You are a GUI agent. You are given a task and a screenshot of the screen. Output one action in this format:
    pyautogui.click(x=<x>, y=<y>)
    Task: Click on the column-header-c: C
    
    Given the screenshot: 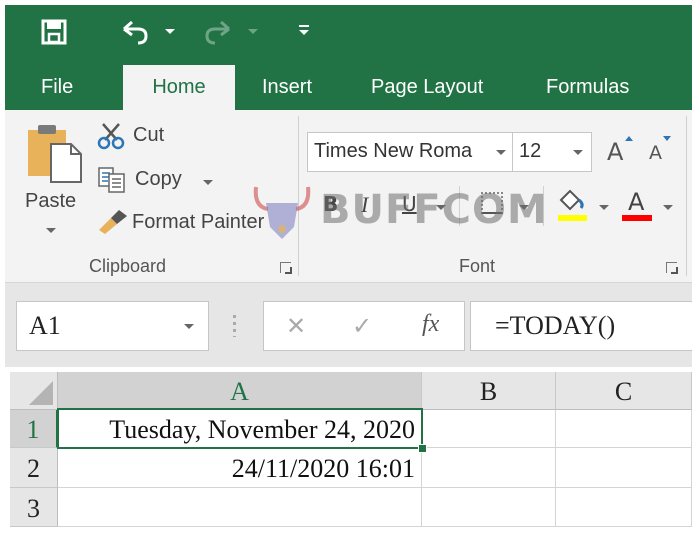 What is the action you would take?
    pyautogui.click(x=624, y=391)
    